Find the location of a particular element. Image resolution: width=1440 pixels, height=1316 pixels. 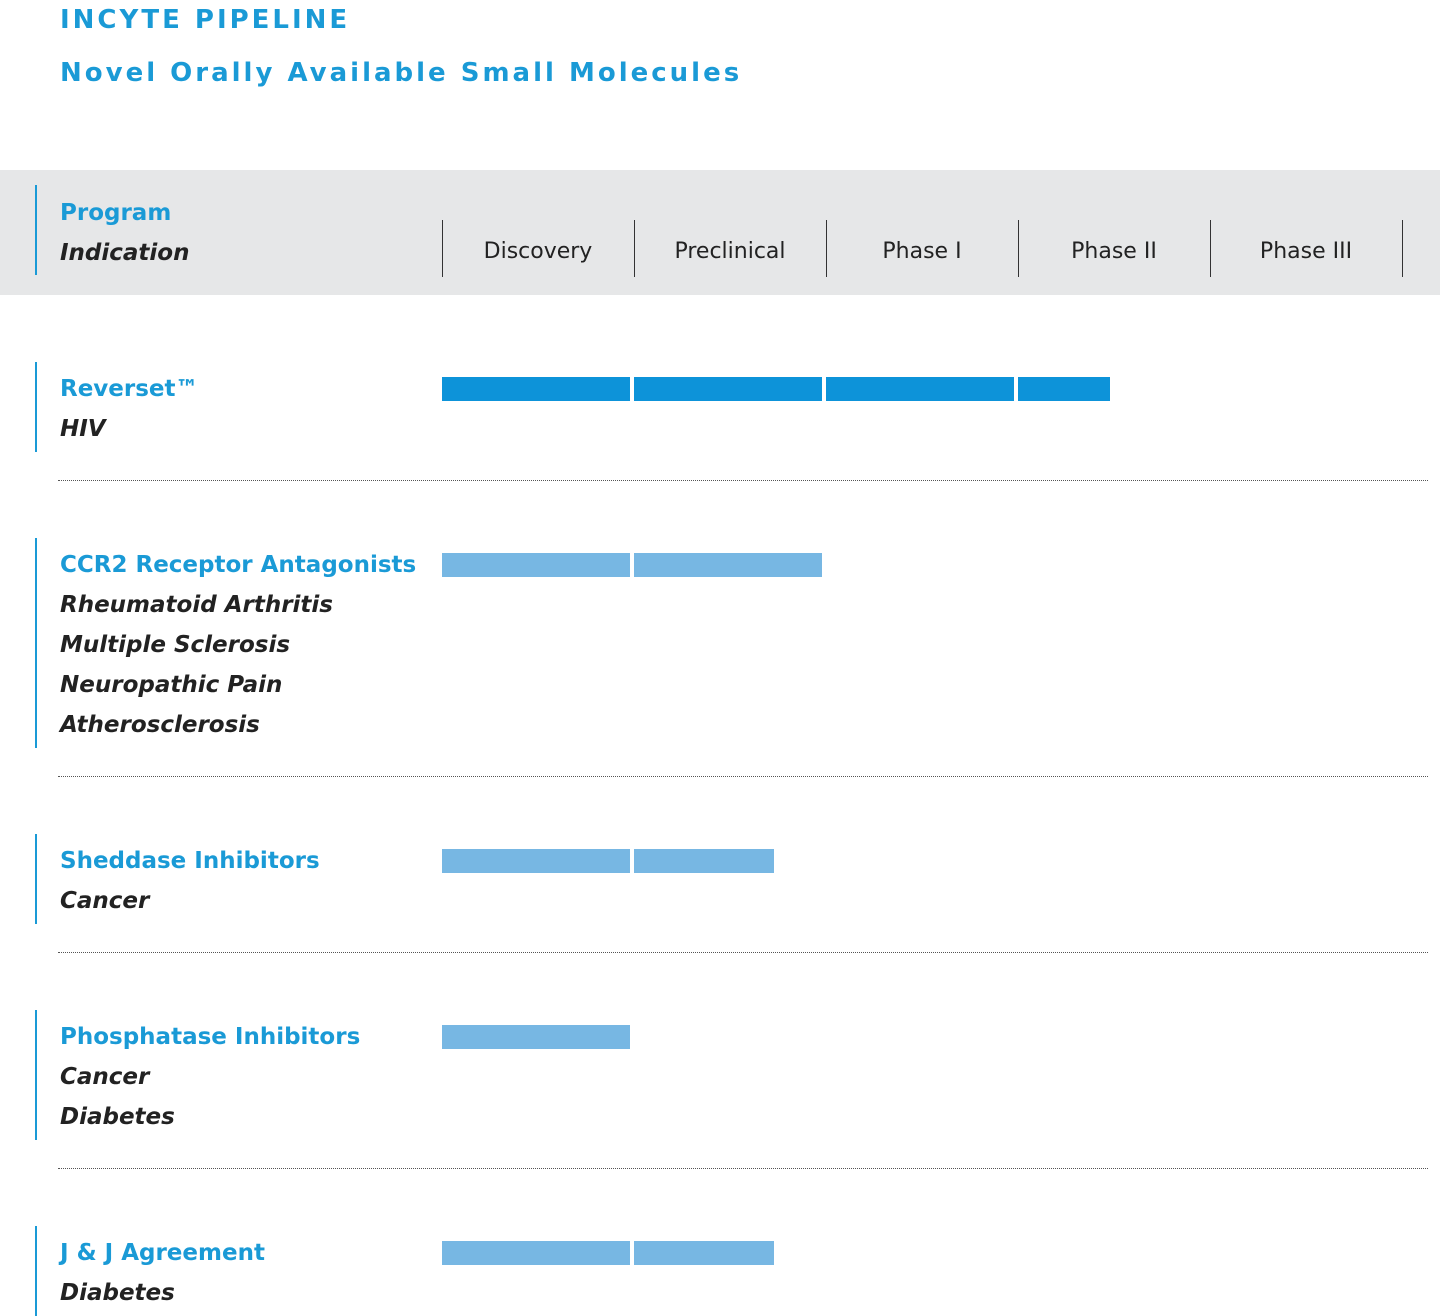

phase-divider is located at coordinates (1402, 248).